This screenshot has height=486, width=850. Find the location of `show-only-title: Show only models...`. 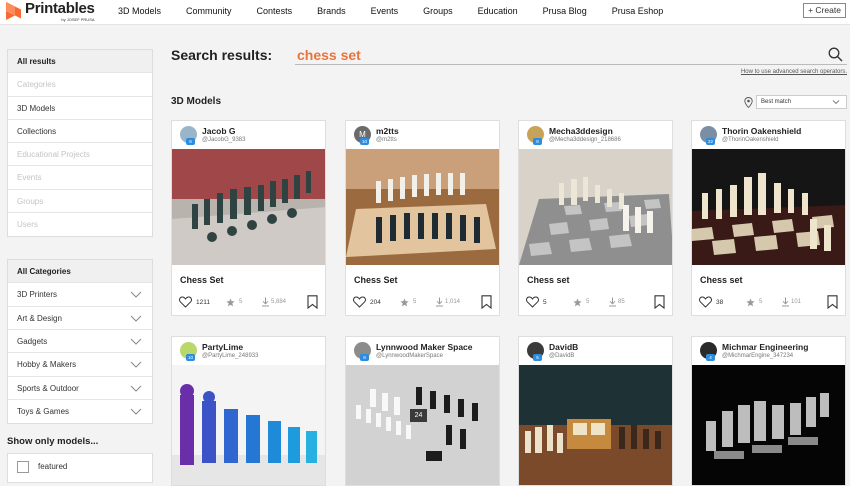

show-only-title: Show only models... is located at coordinates (53, 441).